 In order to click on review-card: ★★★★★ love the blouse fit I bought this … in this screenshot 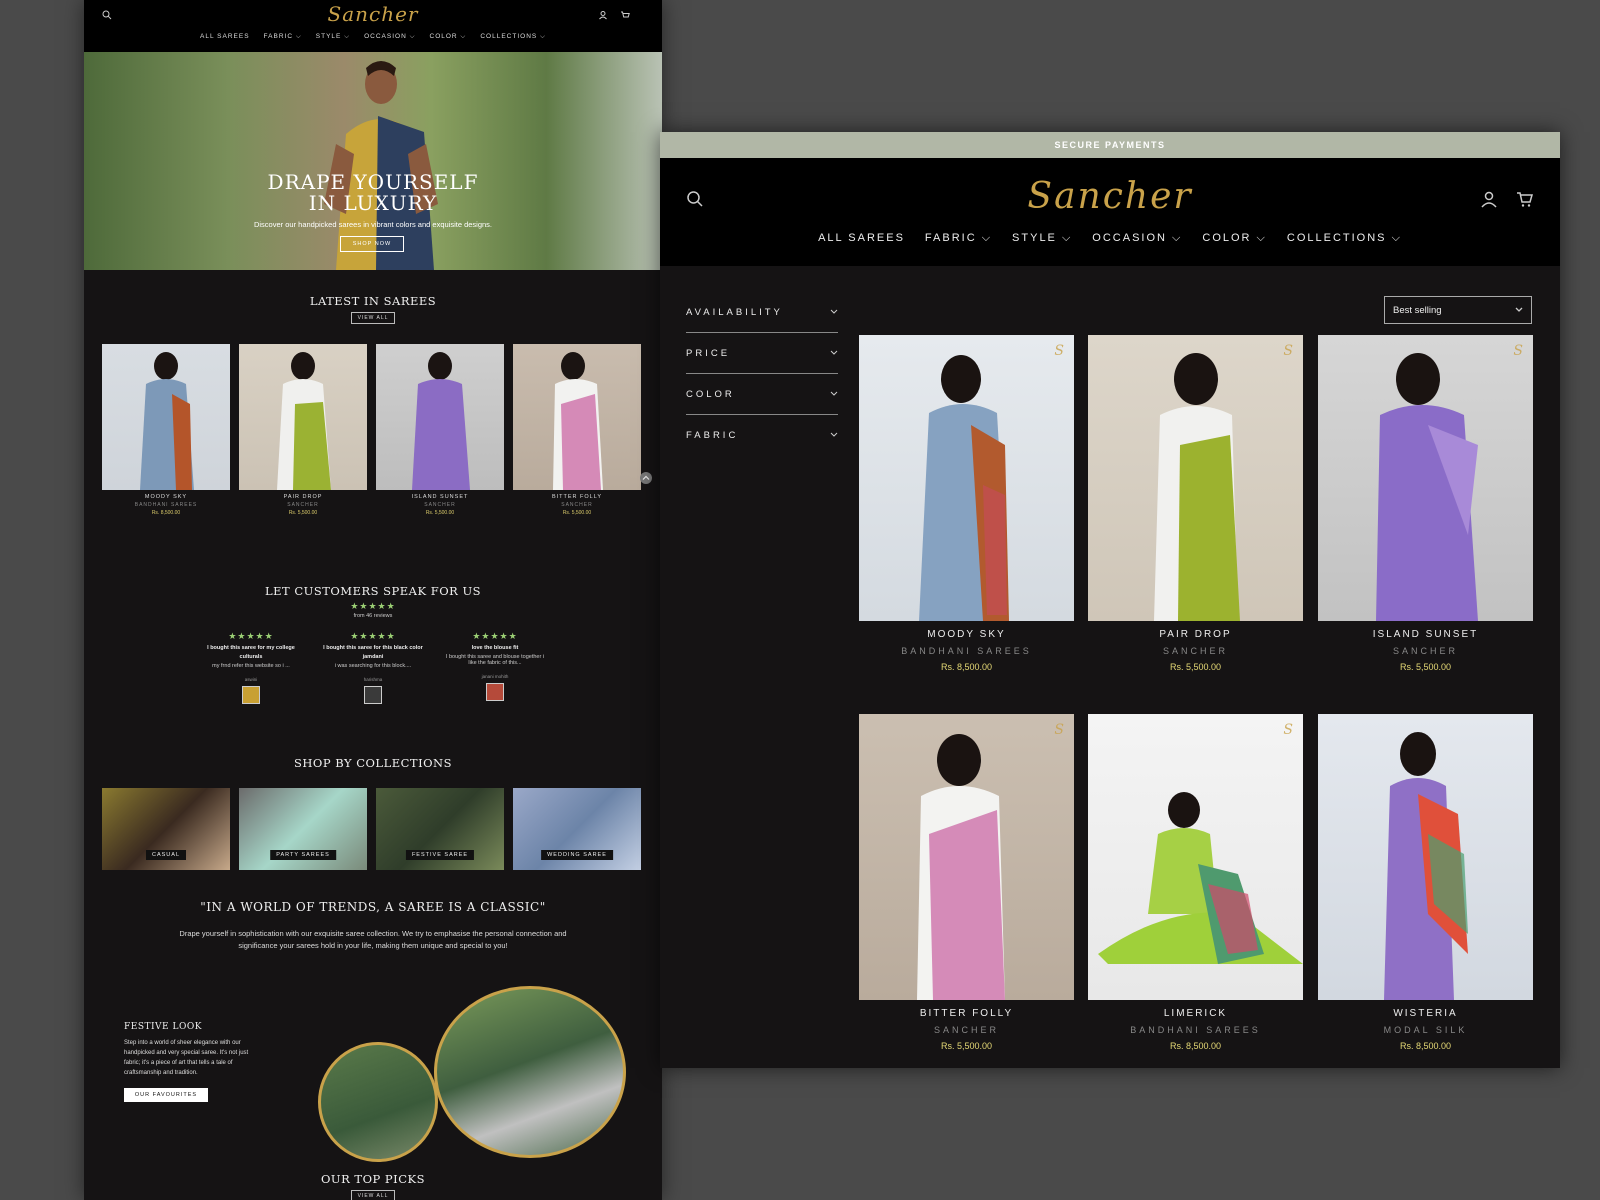, I will do `click(495, 667)`.